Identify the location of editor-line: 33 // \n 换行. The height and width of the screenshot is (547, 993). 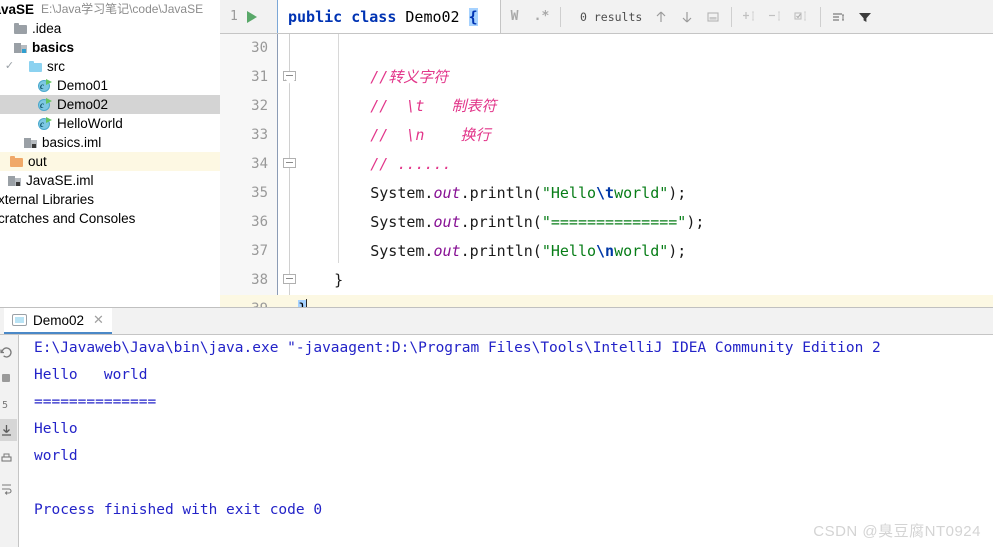
(606, 135).